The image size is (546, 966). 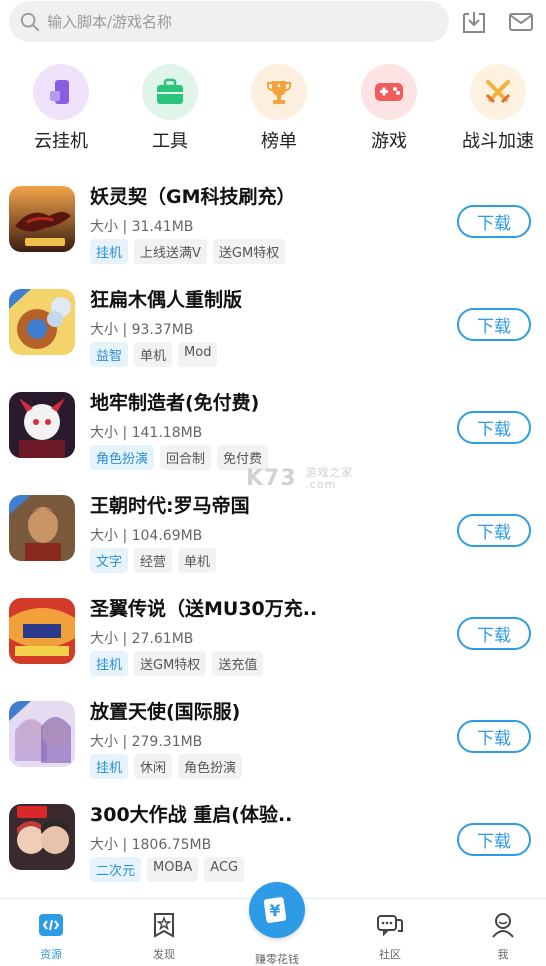 I want to click on search-bar, so click(x=229, y=21).